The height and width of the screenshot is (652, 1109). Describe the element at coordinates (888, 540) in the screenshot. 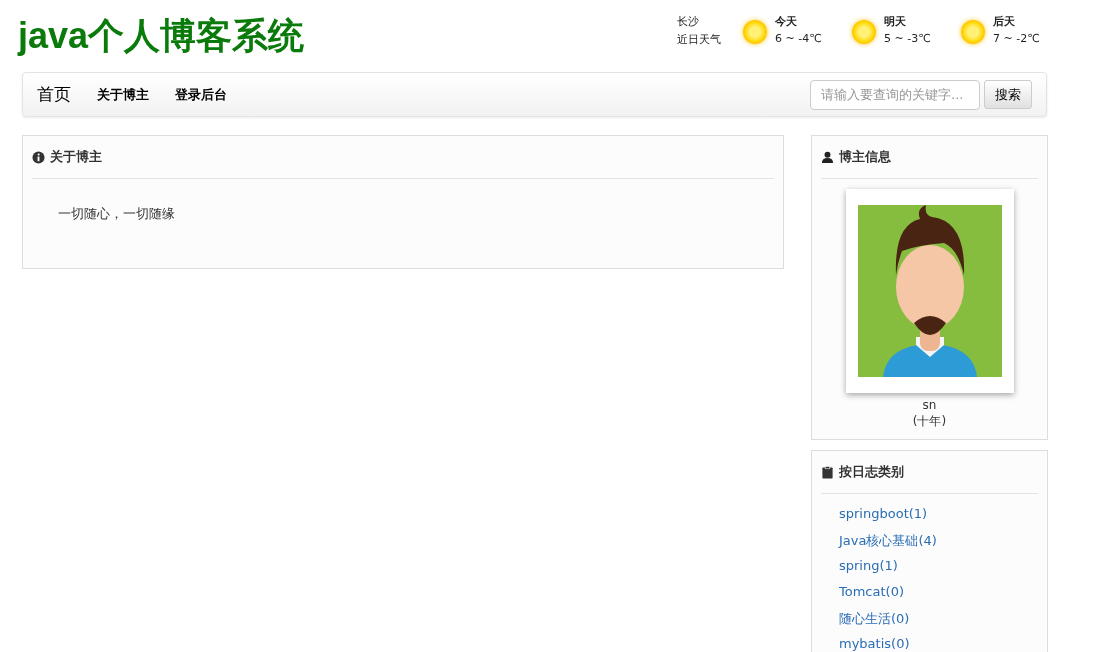

I see `category-link: Java核心基础(4)` at that location.